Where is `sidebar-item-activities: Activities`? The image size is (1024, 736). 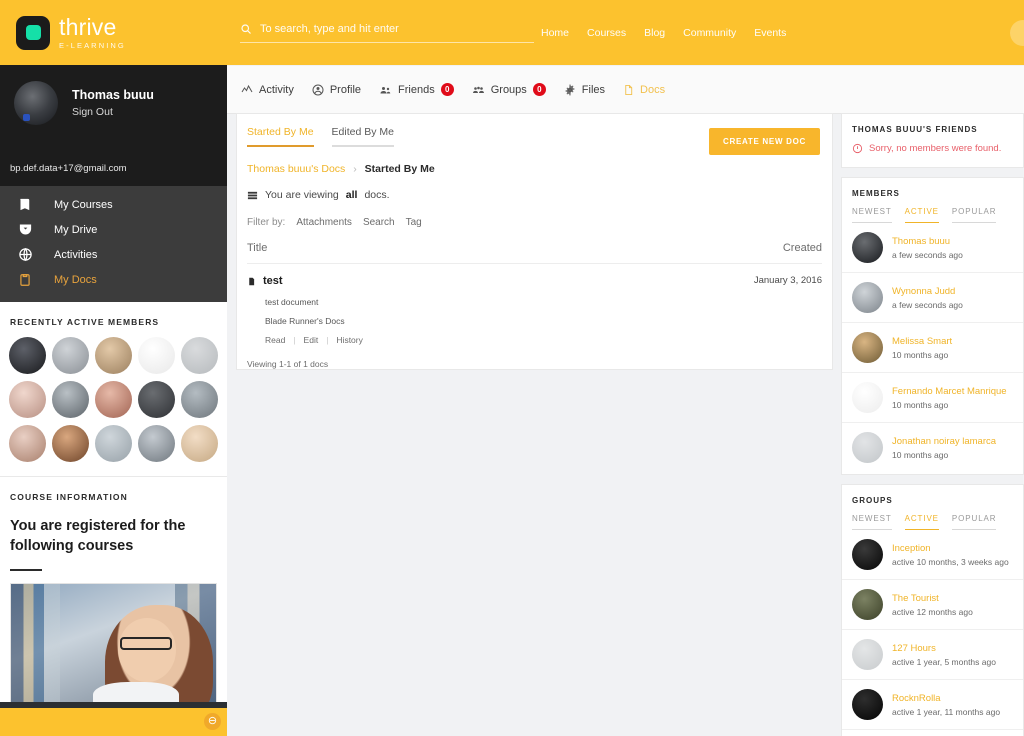 sidebar-item-activities: Activities is located at coordinates (113, 254).